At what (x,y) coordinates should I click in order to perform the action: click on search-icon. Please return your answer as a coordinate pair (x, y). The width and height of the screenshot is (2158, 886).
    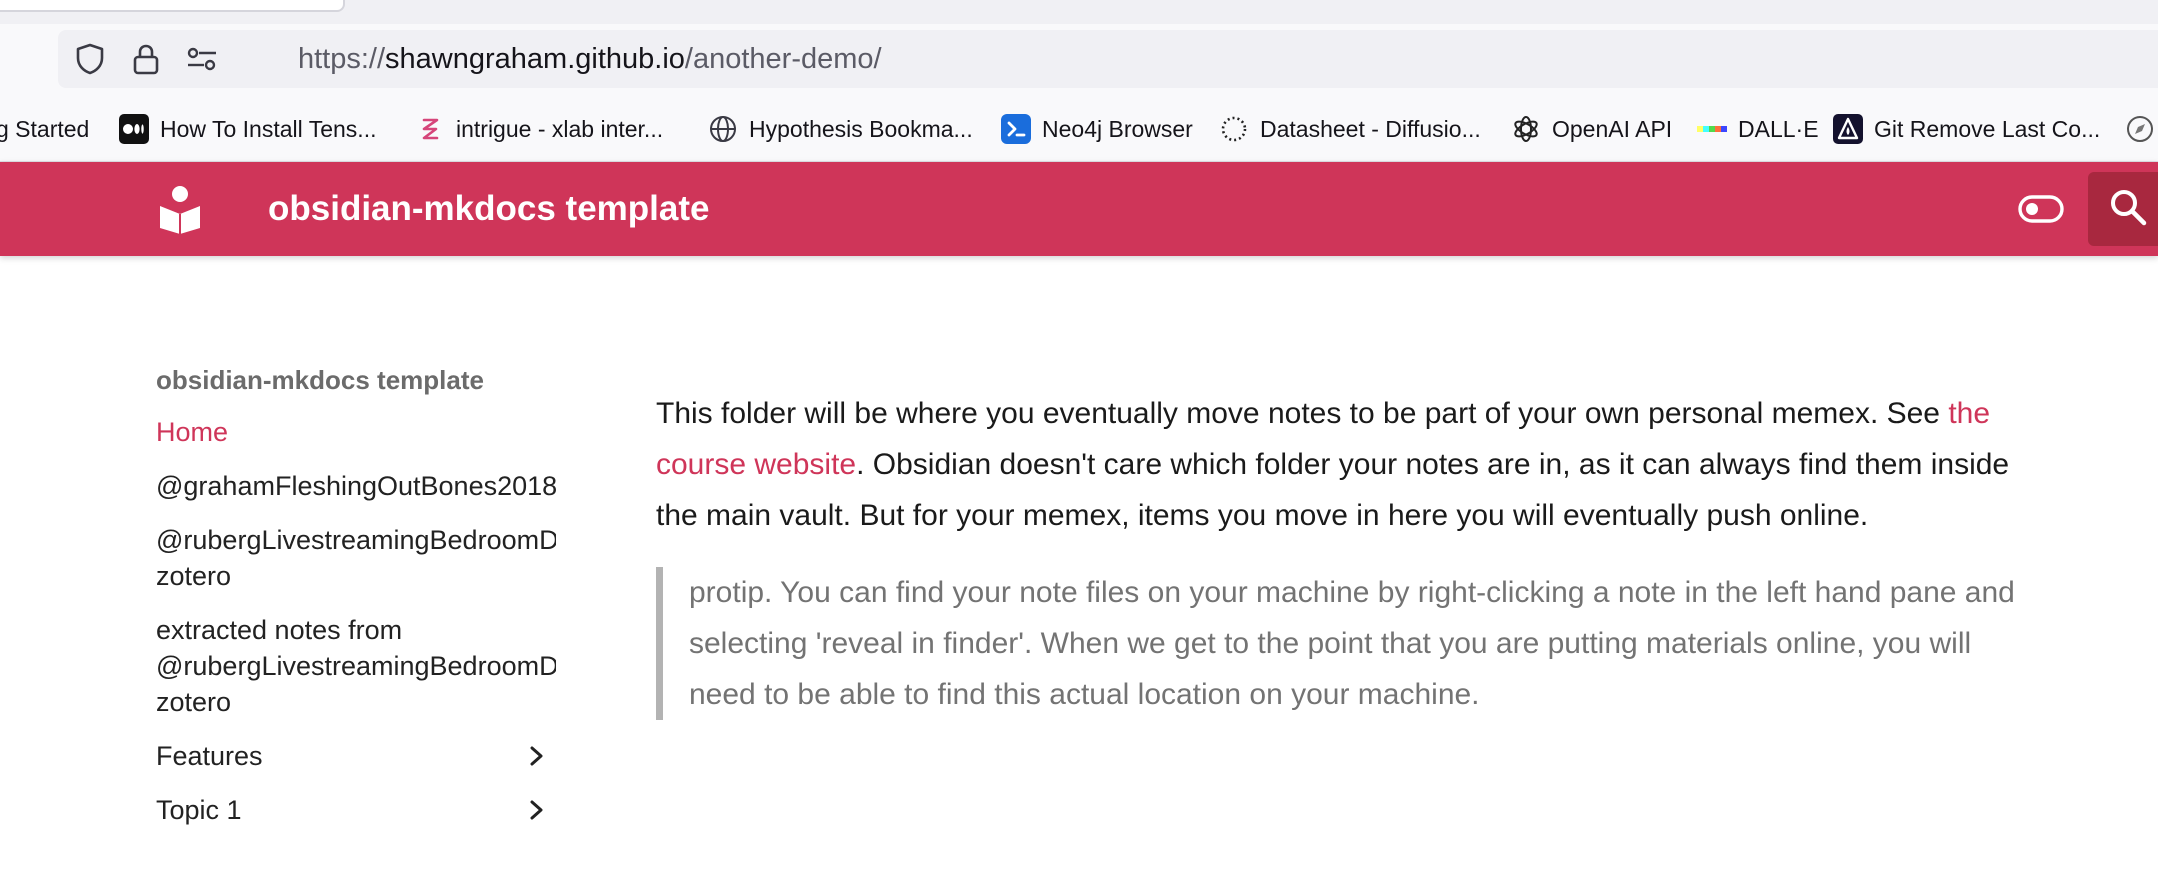
    Looking at the image, I should click on (2128, 209).